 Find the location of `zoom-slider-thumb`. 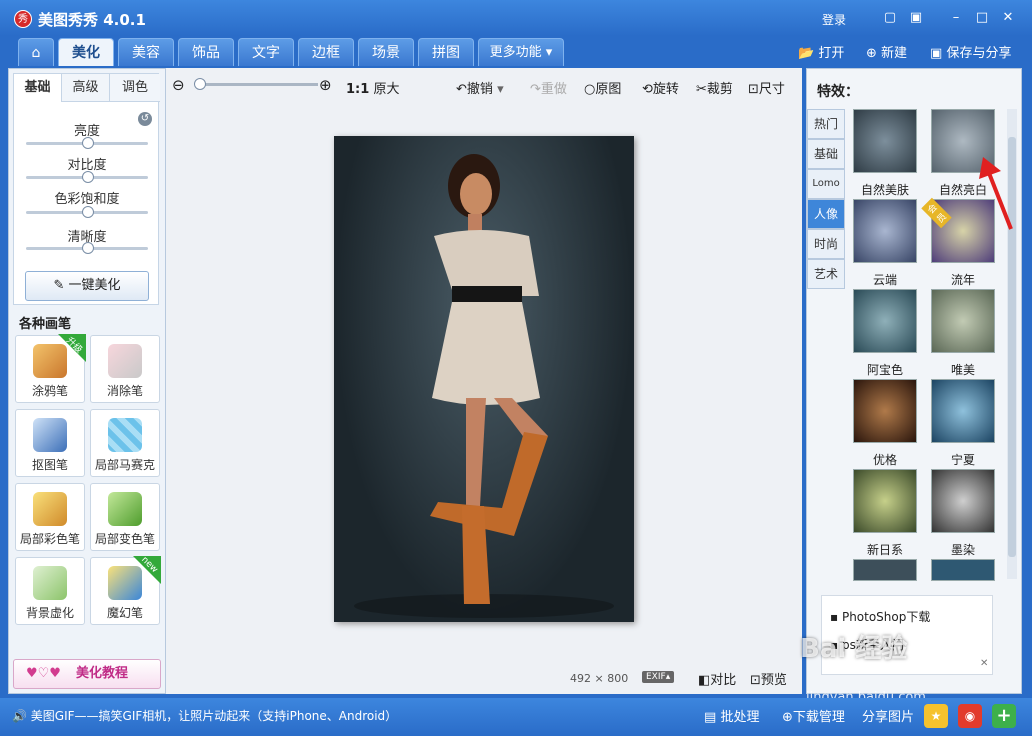

zoom-slider-thumb is located at coordinates (200, 84).